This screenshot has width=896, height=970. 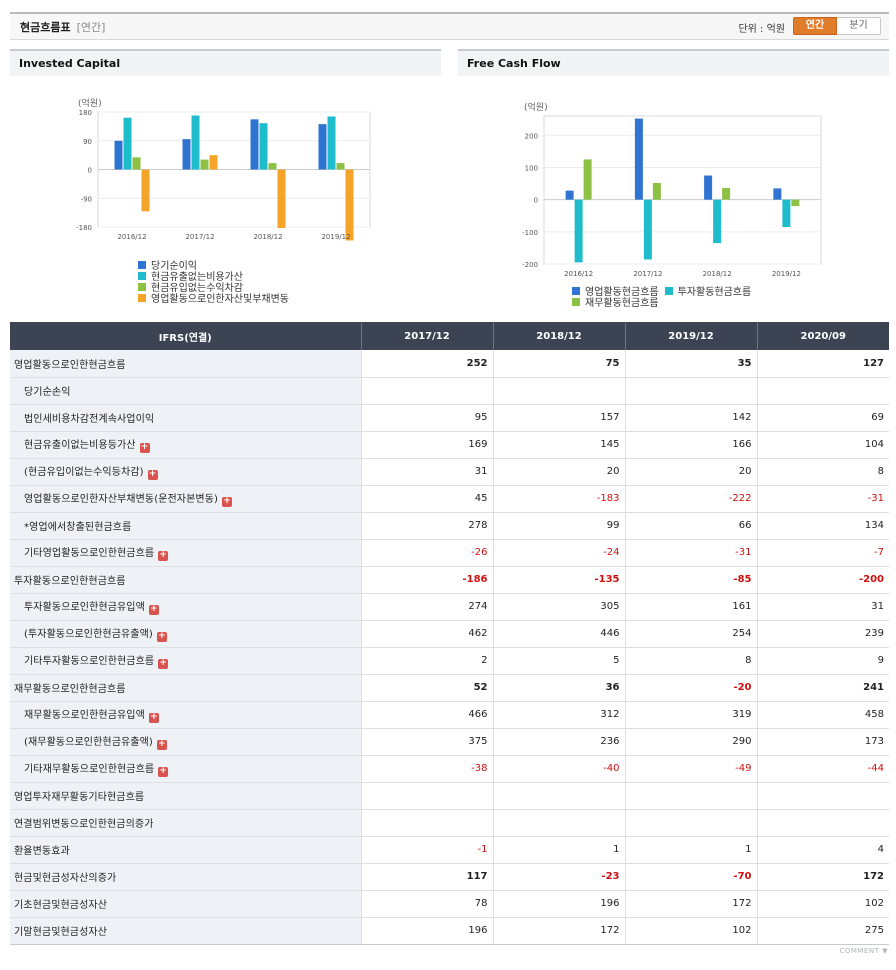 What do you see at coordinates (823, 445) in the screenshot?
I see `value-cell: 104` at bounding box center [823, 445].